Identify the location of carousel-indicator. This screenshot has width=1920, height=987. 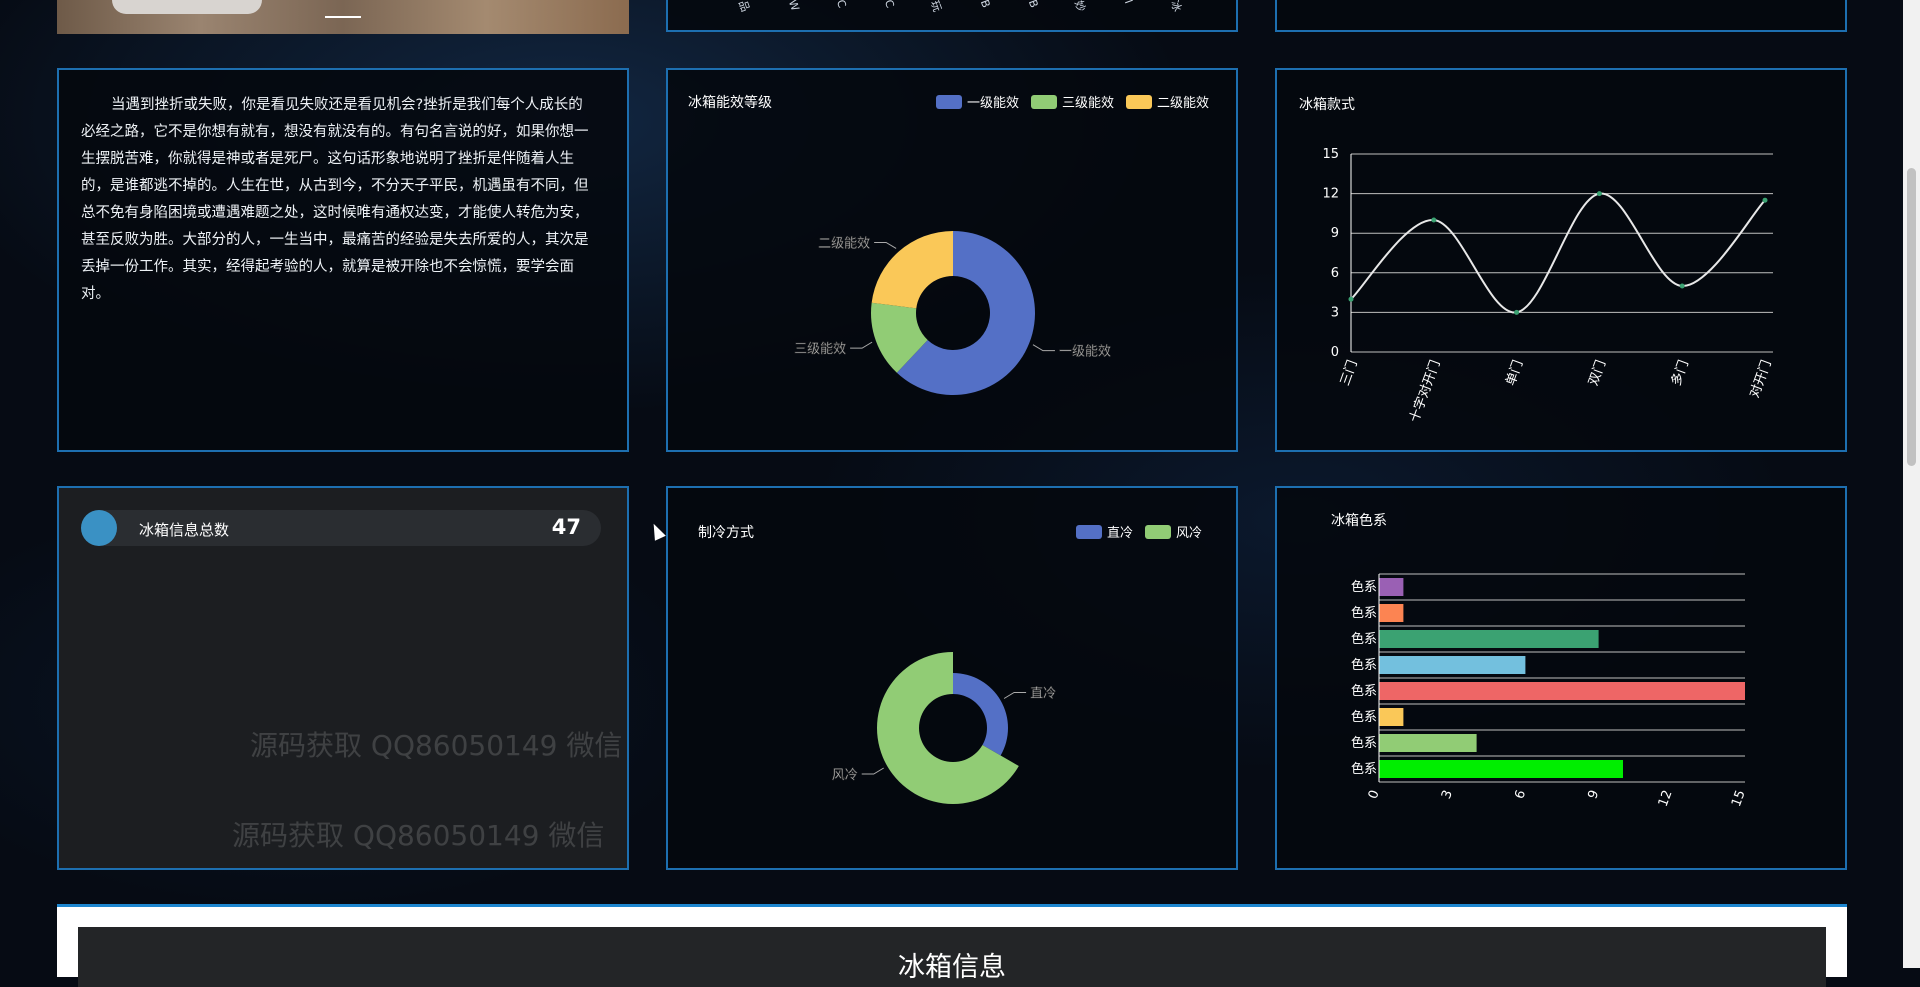
(343, 17).